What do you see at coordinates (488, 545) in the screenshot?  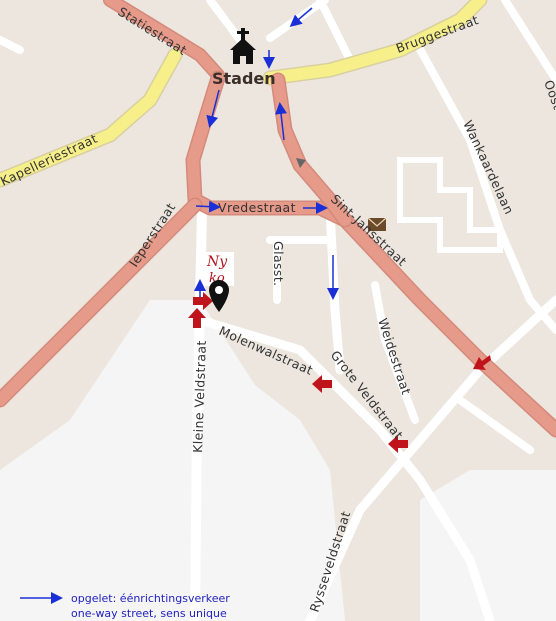 I see `open-area-right` at bounding box center [488, 545].